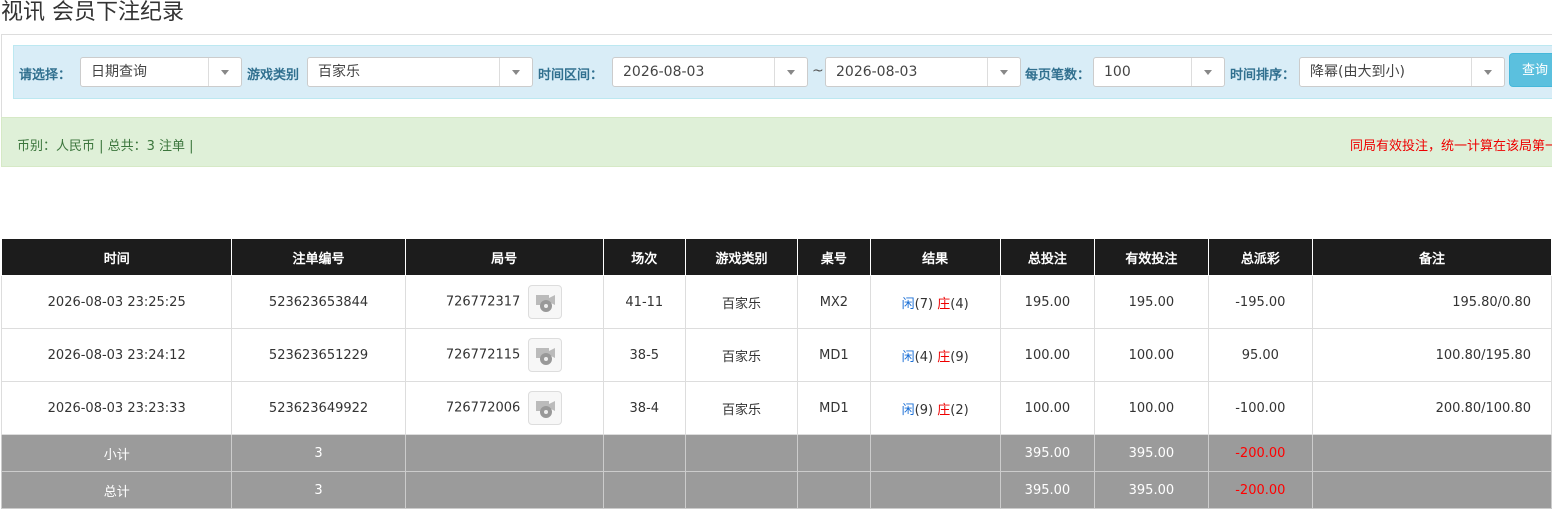 The height and width of the screenshot is (515, 1552). What do you see at coordinates (92, 12) in the screenshot?
I see `page-title: 视讯 会员下注纪录` at bounding box center [92, 12].